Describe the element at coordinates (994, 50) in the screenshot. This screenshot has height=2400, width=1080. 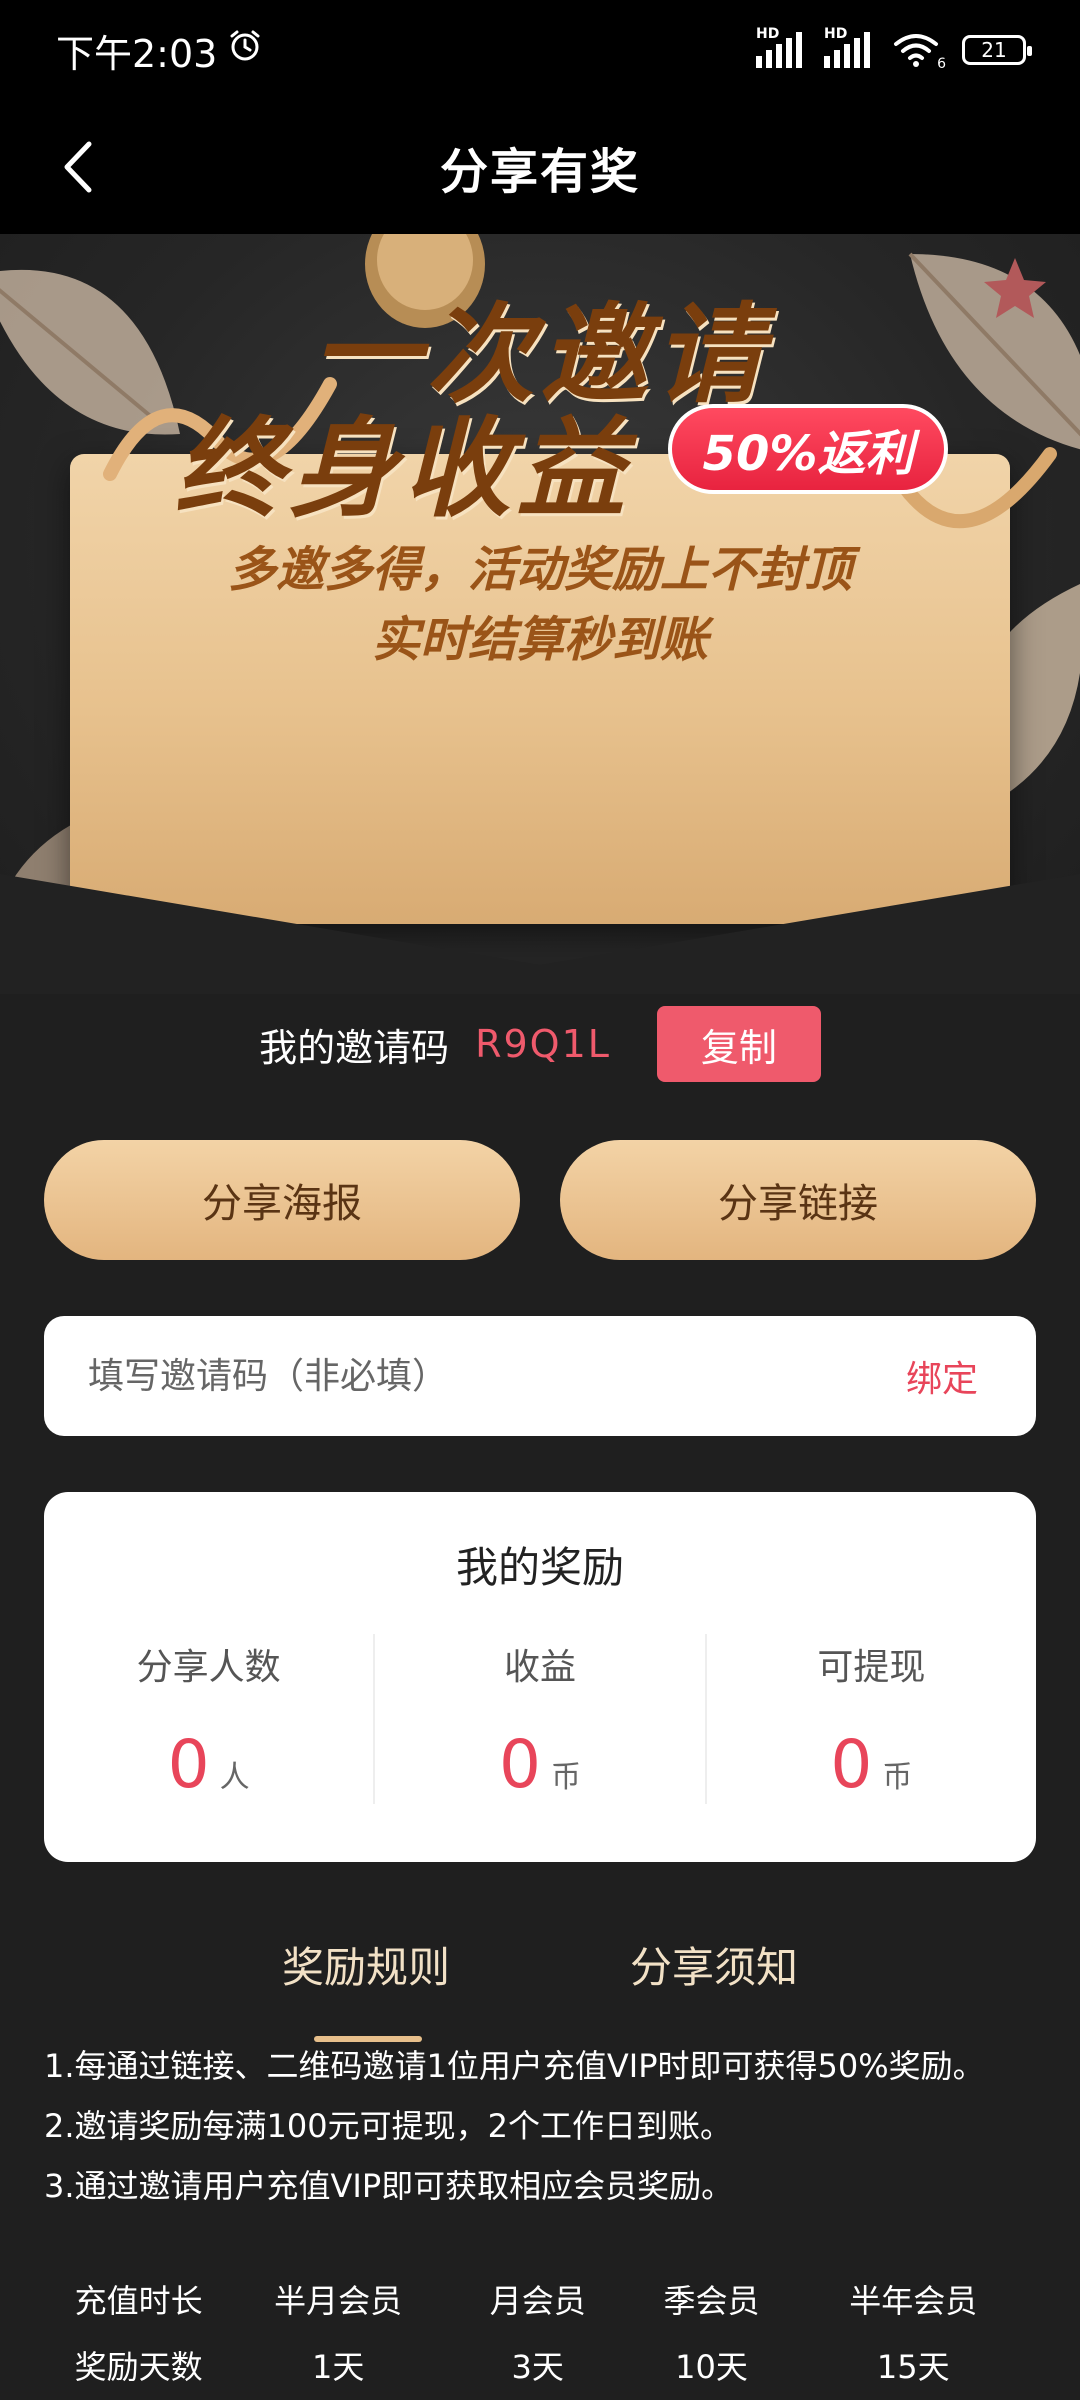
I see `battery-level: 21` at that location.